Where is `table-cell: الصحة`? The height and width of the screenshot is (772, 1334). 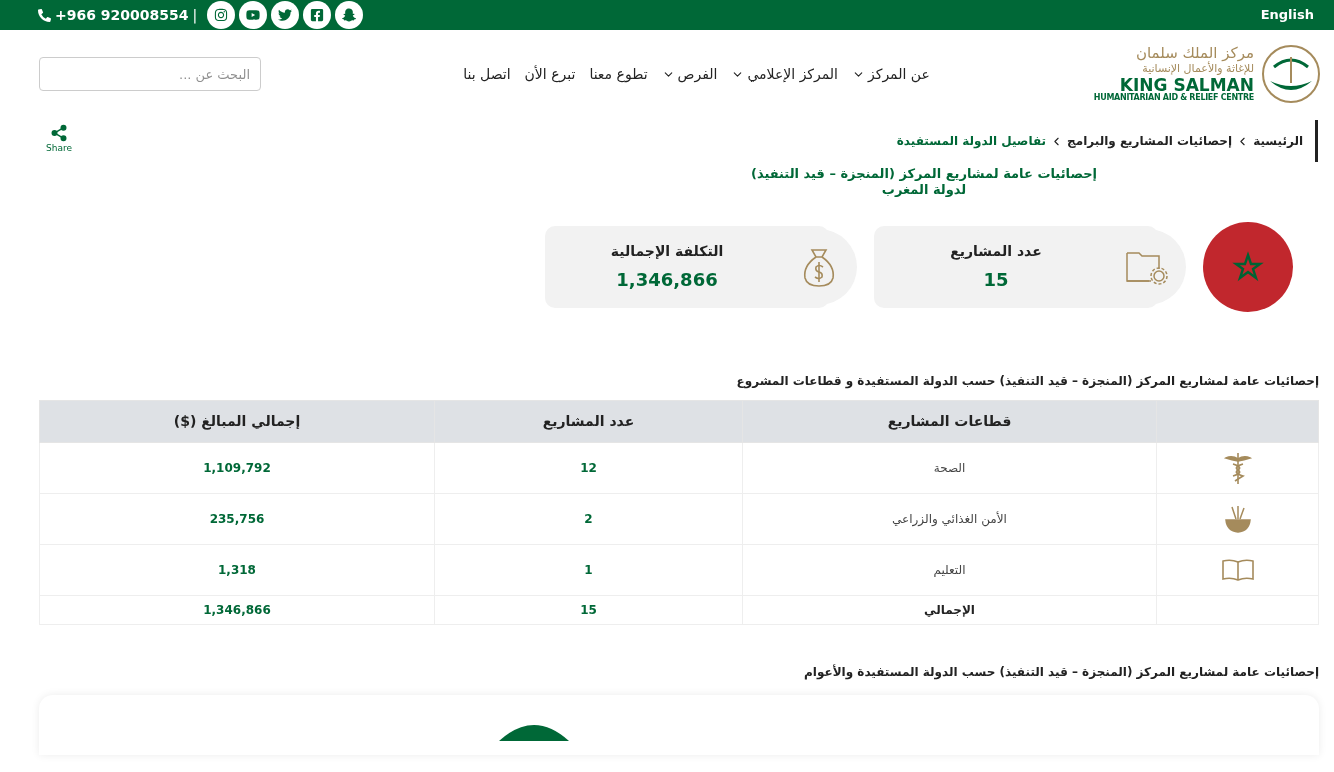
table-cell: الصحة is located at coordinates (949, 468).